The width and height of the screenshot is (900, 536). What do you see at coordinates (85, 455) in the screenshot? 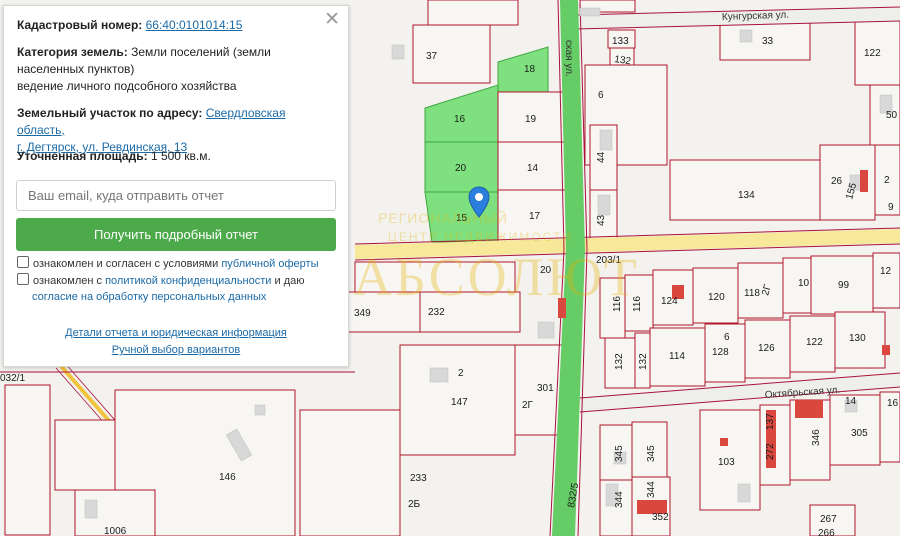
I see `plot-left-mid` at bounding box center [85, 455].